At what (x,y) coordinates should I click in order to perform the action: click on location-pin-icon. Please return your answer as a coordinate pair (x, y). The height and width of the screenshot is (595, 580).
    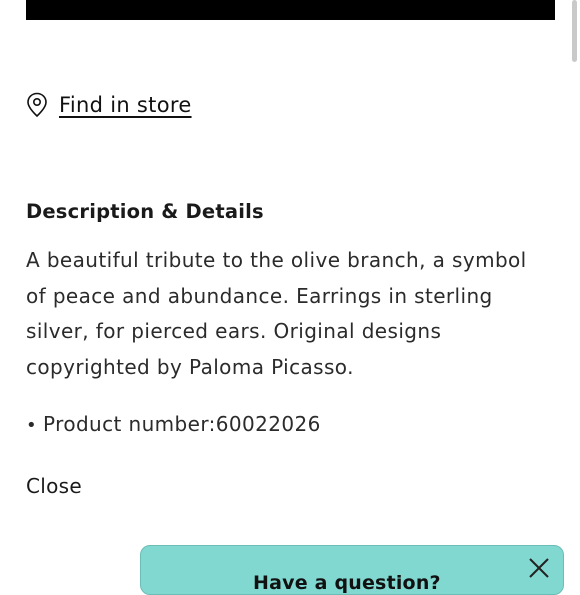
    Looking at the image, I should click on (37, 105).